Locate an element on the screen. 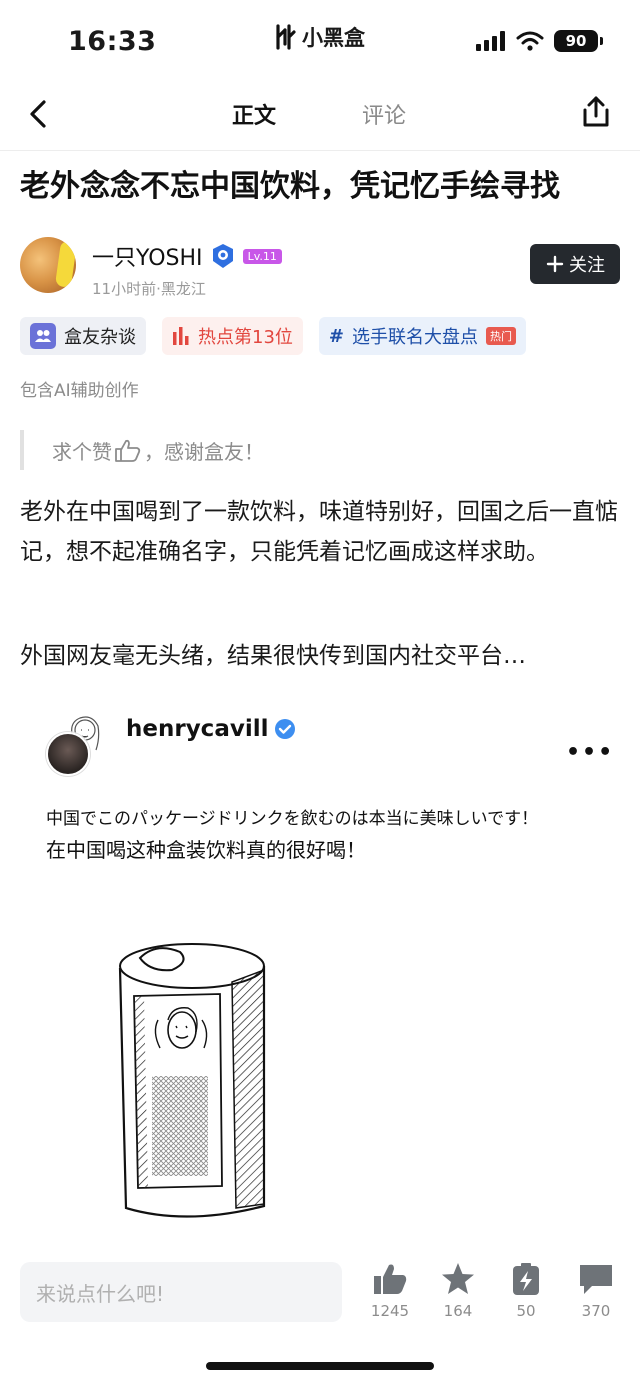  favorite-count: 164 is located at coordinates (458, 1311).